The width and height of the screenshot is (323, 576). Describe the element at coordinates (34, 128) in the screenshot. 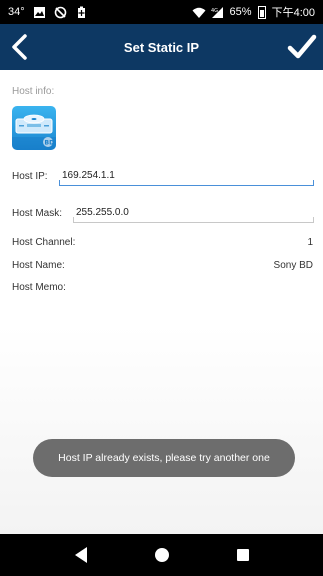

I see `bluray-player-icon: BD` at that location.